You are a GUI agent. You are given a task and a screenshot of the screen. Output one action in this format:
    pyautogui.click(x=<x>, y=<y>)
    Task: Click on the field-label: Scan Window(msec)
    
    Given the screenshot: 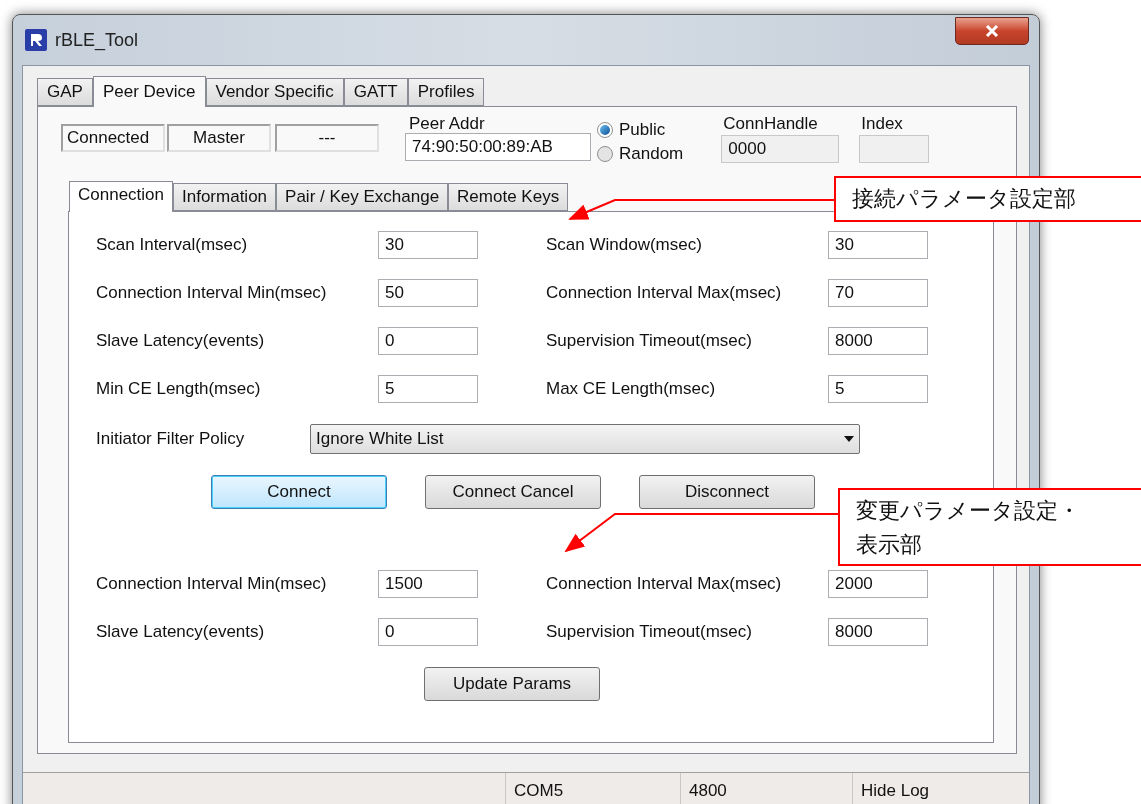 What is the action you would take?
    pyautogui.click(x=624, y=245)
    